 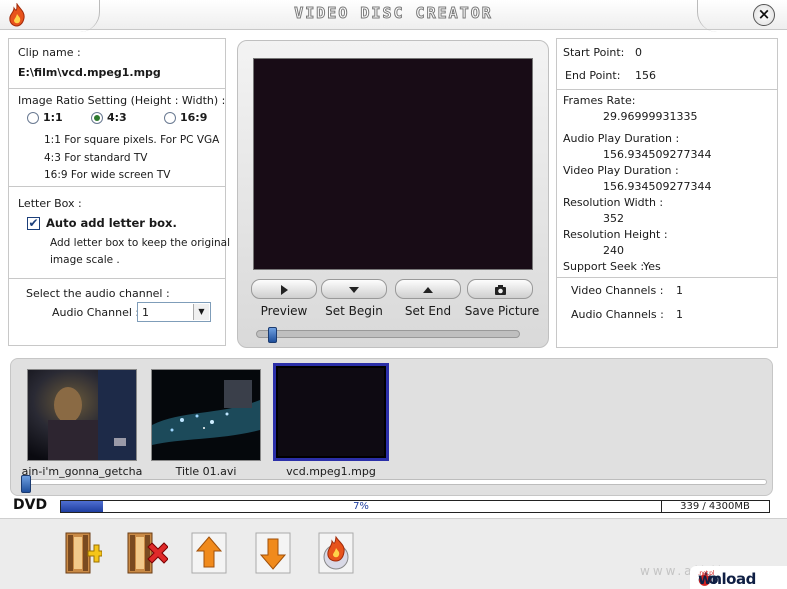 What do you see at coordinates (206, 471) in the screenshot?
I see `clip-label-2: Title 01.avi` at bounding box center [206, 471].